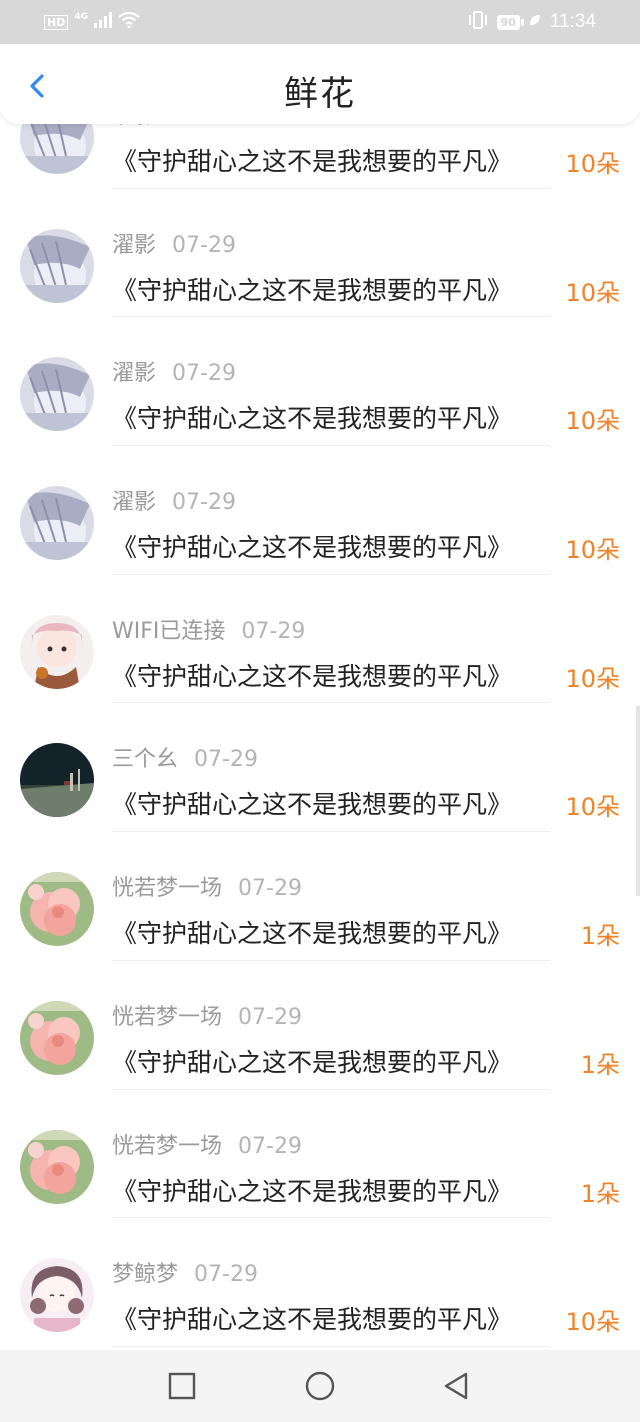 This screenshot has width=640, height=1422. What do you see at coordinates (56, 22) in the screenshot?
I see `hd-badge: HD` at bounding box center [56, 22].